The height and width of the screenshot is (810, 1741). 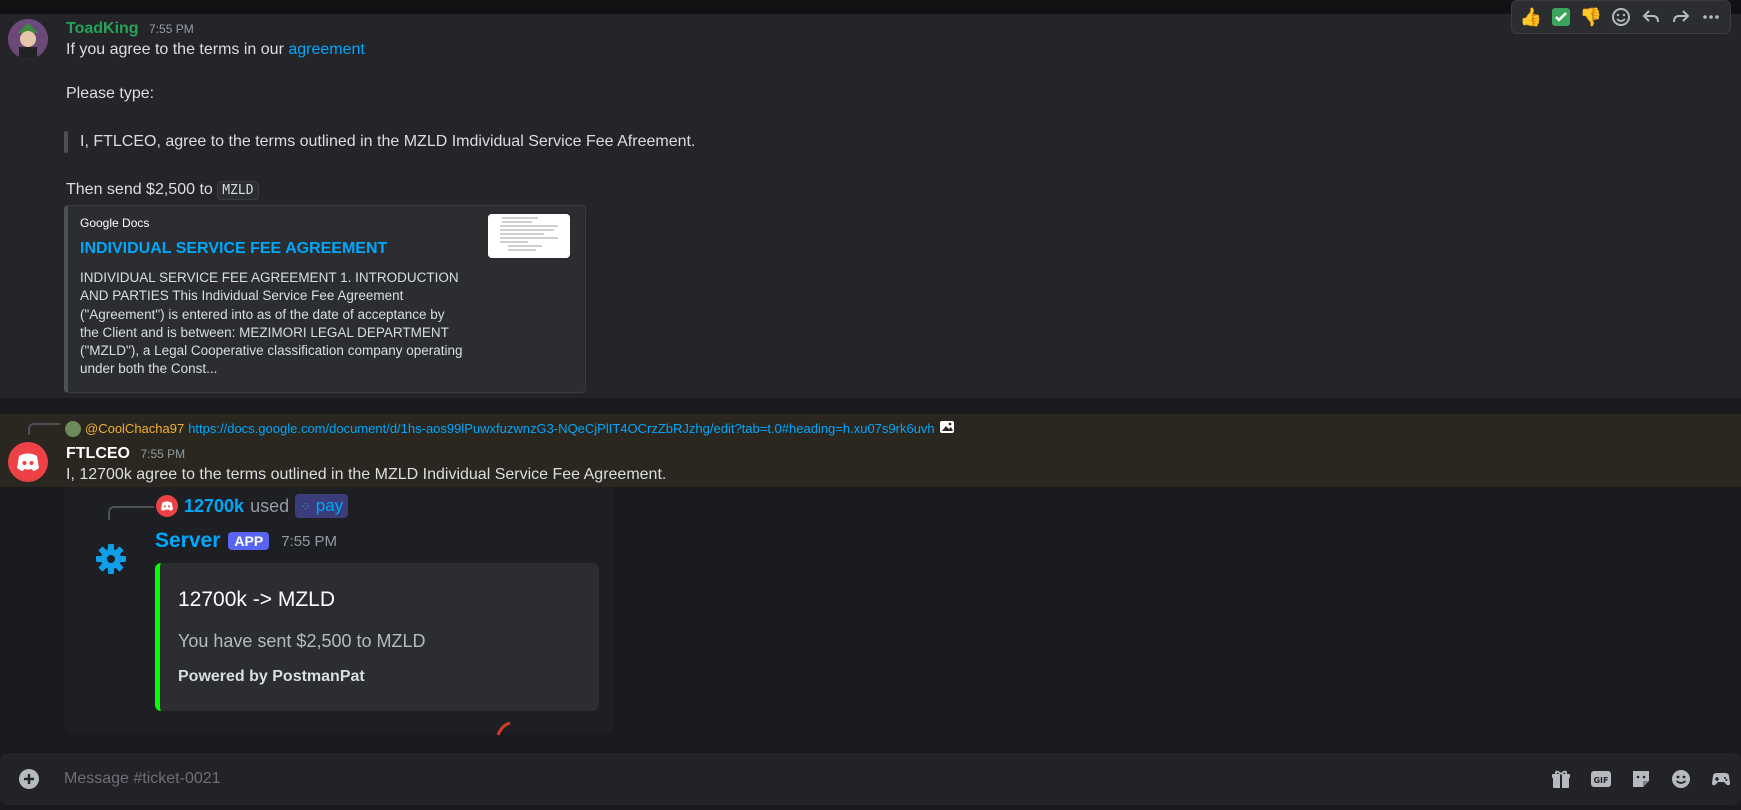 What do you see at coordinates (177, 49) in the screenshot?
I see `message-text: If you agree to the terms in our` at bounding box center [177, 49].